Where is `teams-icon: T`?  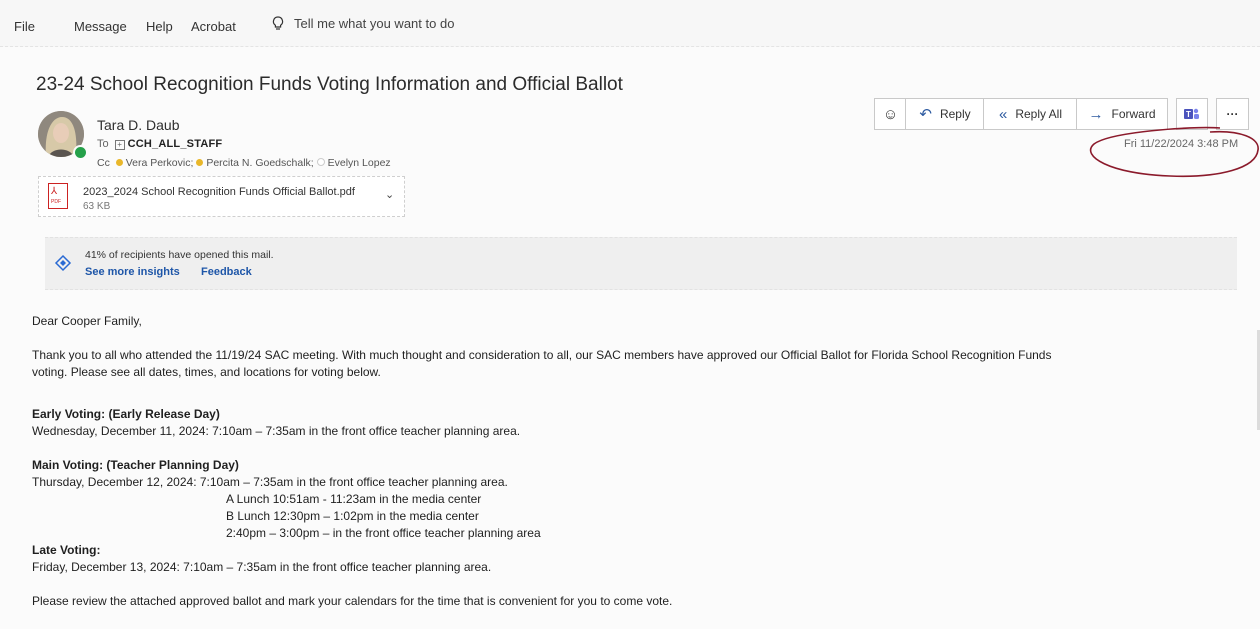 teams-icon: T is located at coordinates (1191, 113).